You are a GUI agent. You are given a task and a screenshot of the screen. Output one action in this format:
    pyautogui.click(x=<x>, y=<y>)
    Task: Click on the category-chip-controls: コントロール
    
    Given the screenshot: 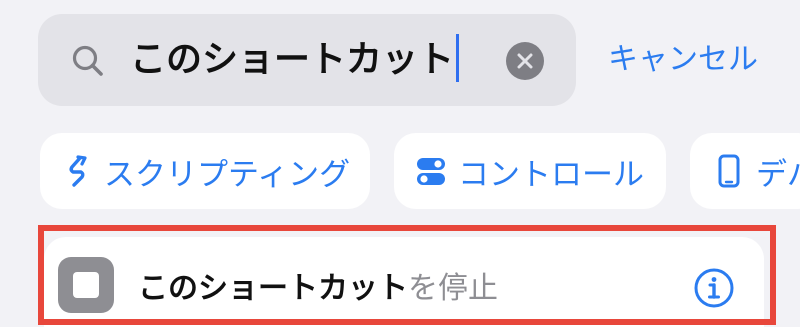 What is the action you would take?
    pyautogui.click(x=530, y=171)
    